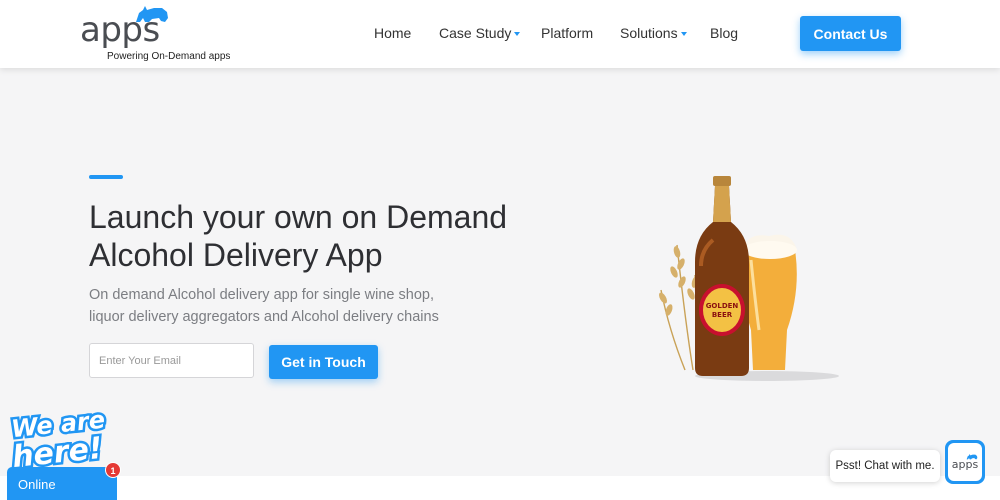 The image size is (1000, 500). I want to click on chat-launcher-logo: apps, so click(965, 464).